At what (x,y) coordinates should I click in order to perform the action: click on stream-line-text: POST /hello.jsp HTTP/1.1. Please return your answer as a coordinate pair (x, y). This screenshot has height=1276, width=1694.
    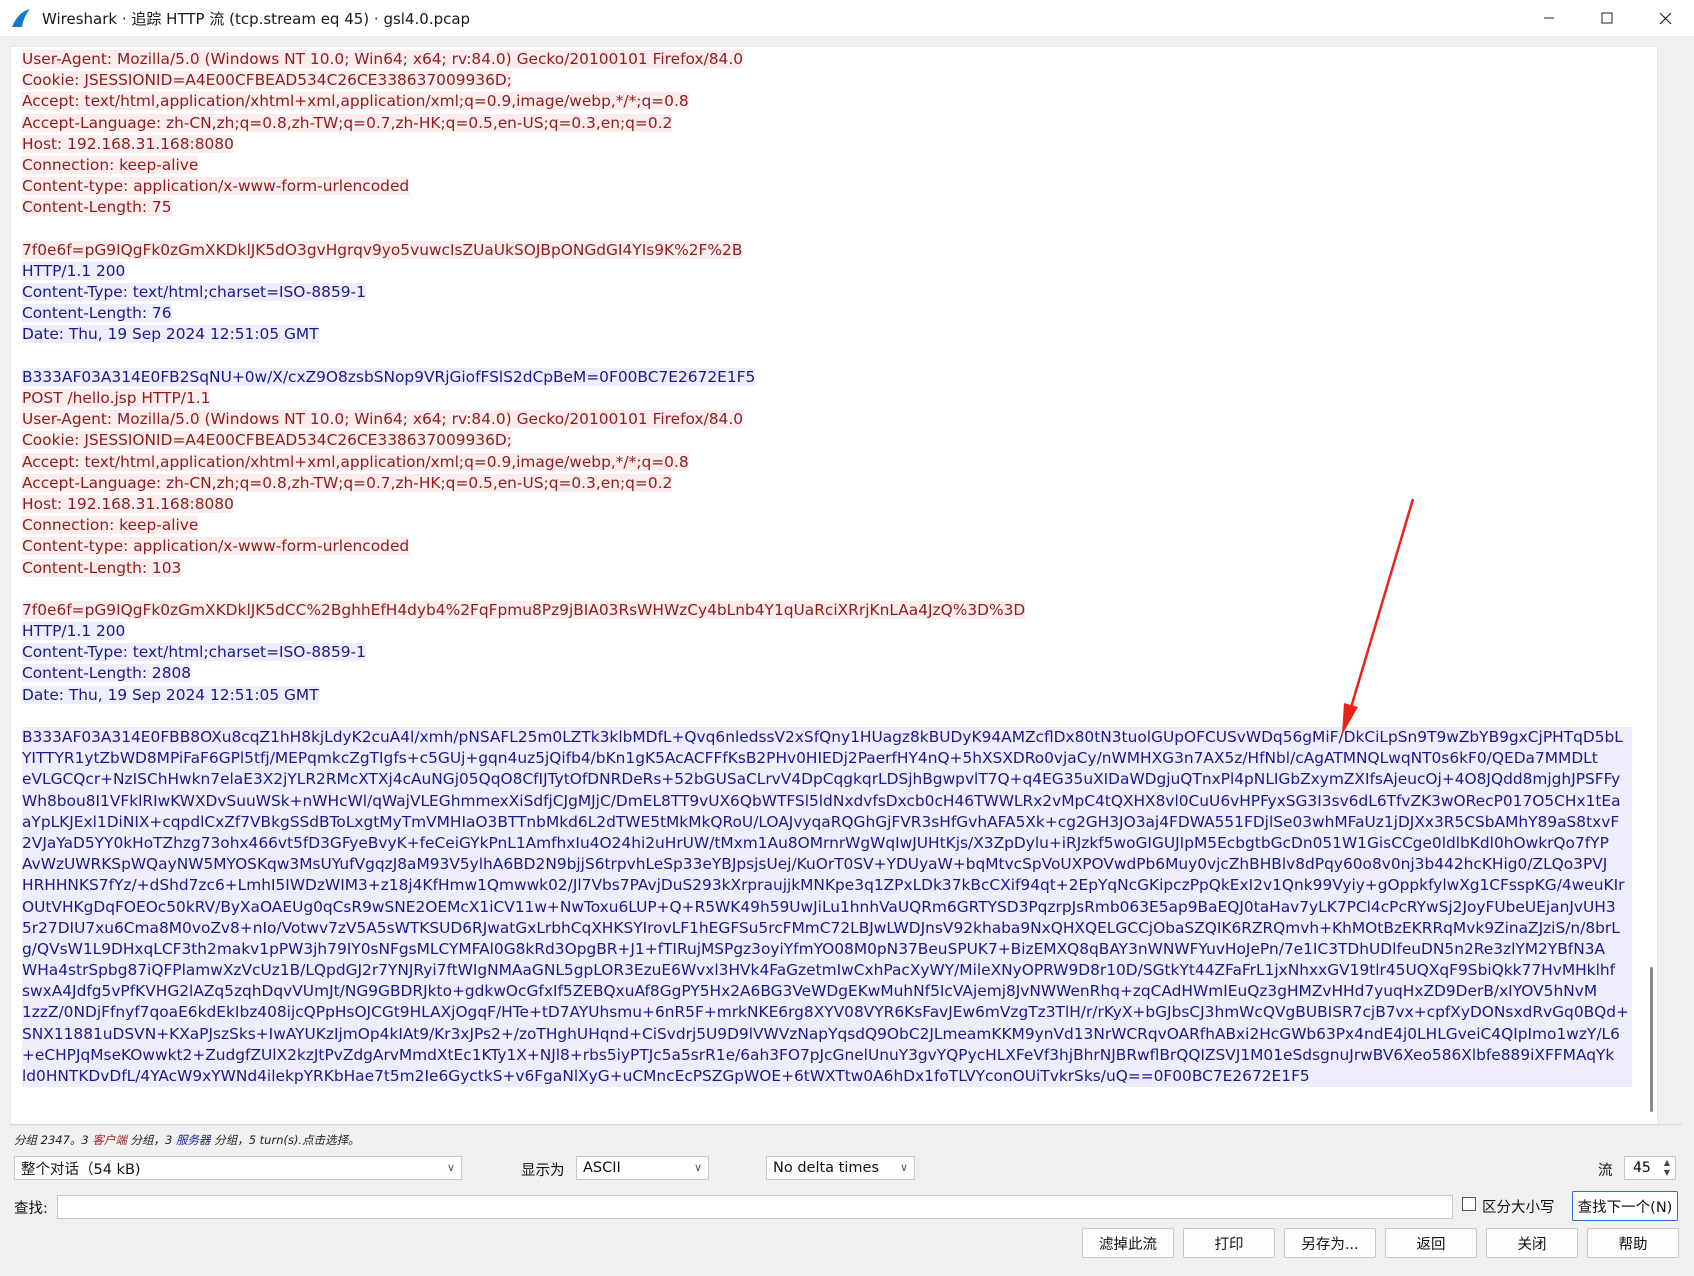
    Looking at the image, I should click on (116, 398).